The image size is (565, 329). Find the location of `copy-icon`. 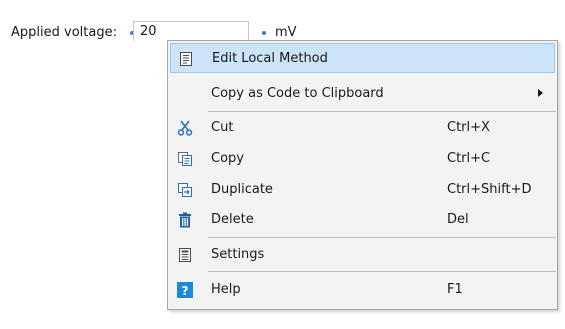

copy-icon is located at coordinates (185, 159).